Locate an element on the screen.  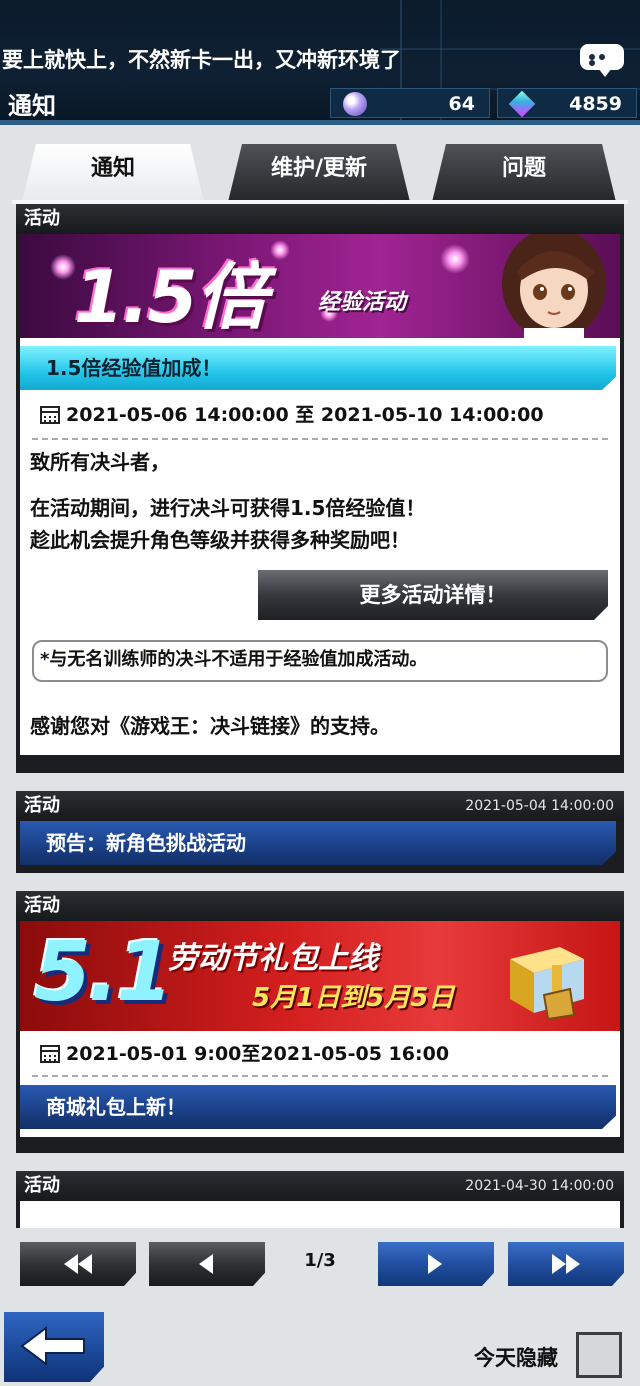
tab-notice: 通知 is located at coordinates (113, 173).